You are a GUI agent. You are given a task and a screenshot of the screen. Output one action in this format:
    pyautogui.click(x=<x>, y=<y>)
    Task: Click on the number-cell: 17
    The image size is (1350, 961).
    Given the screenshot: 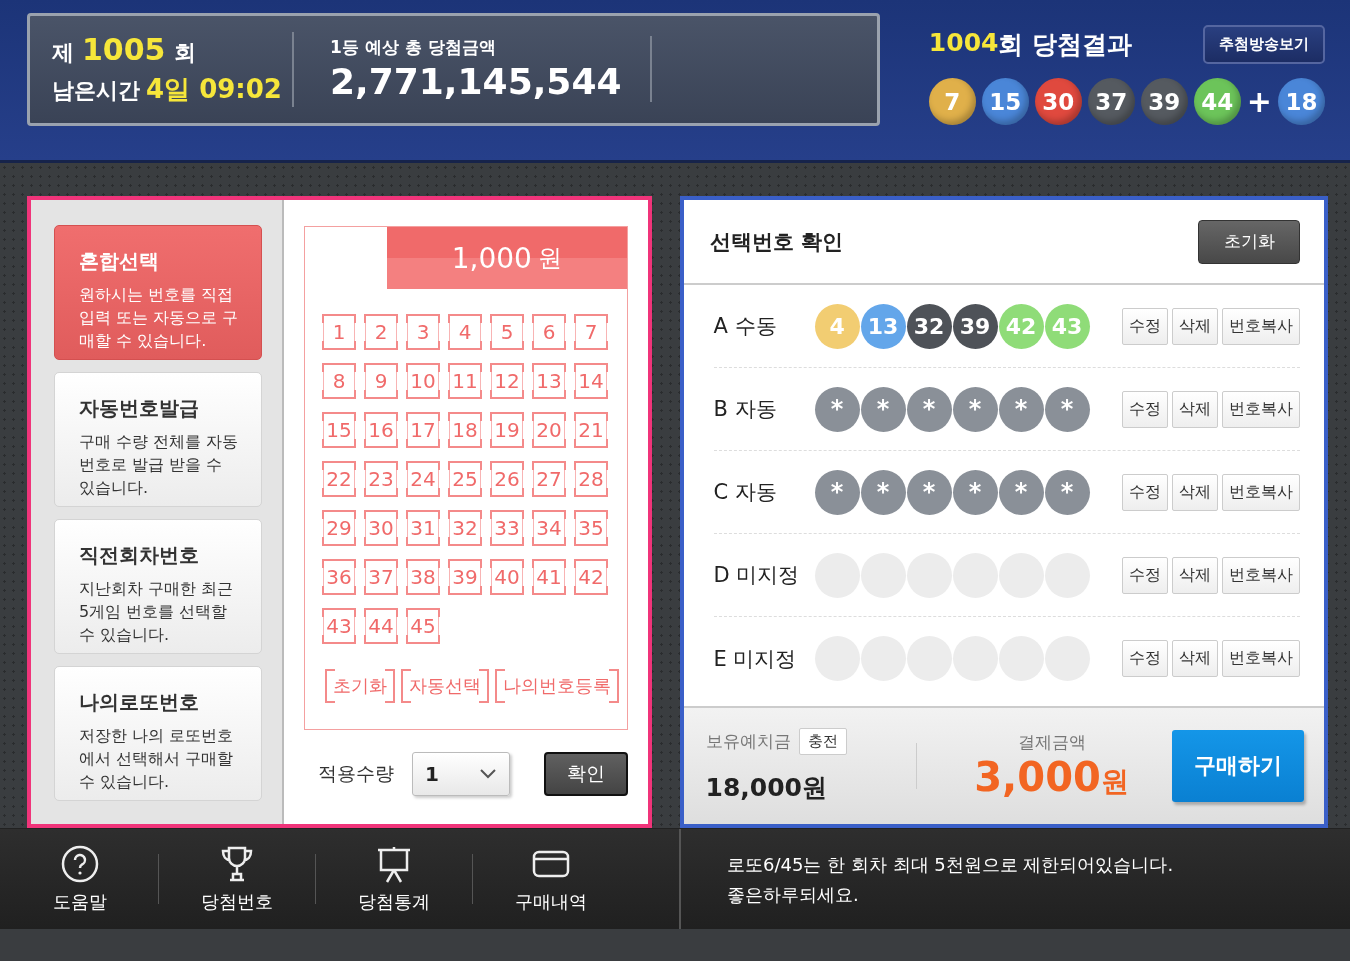 What is the action you would take?
    pyautogui.click(x=423, y=430)
    